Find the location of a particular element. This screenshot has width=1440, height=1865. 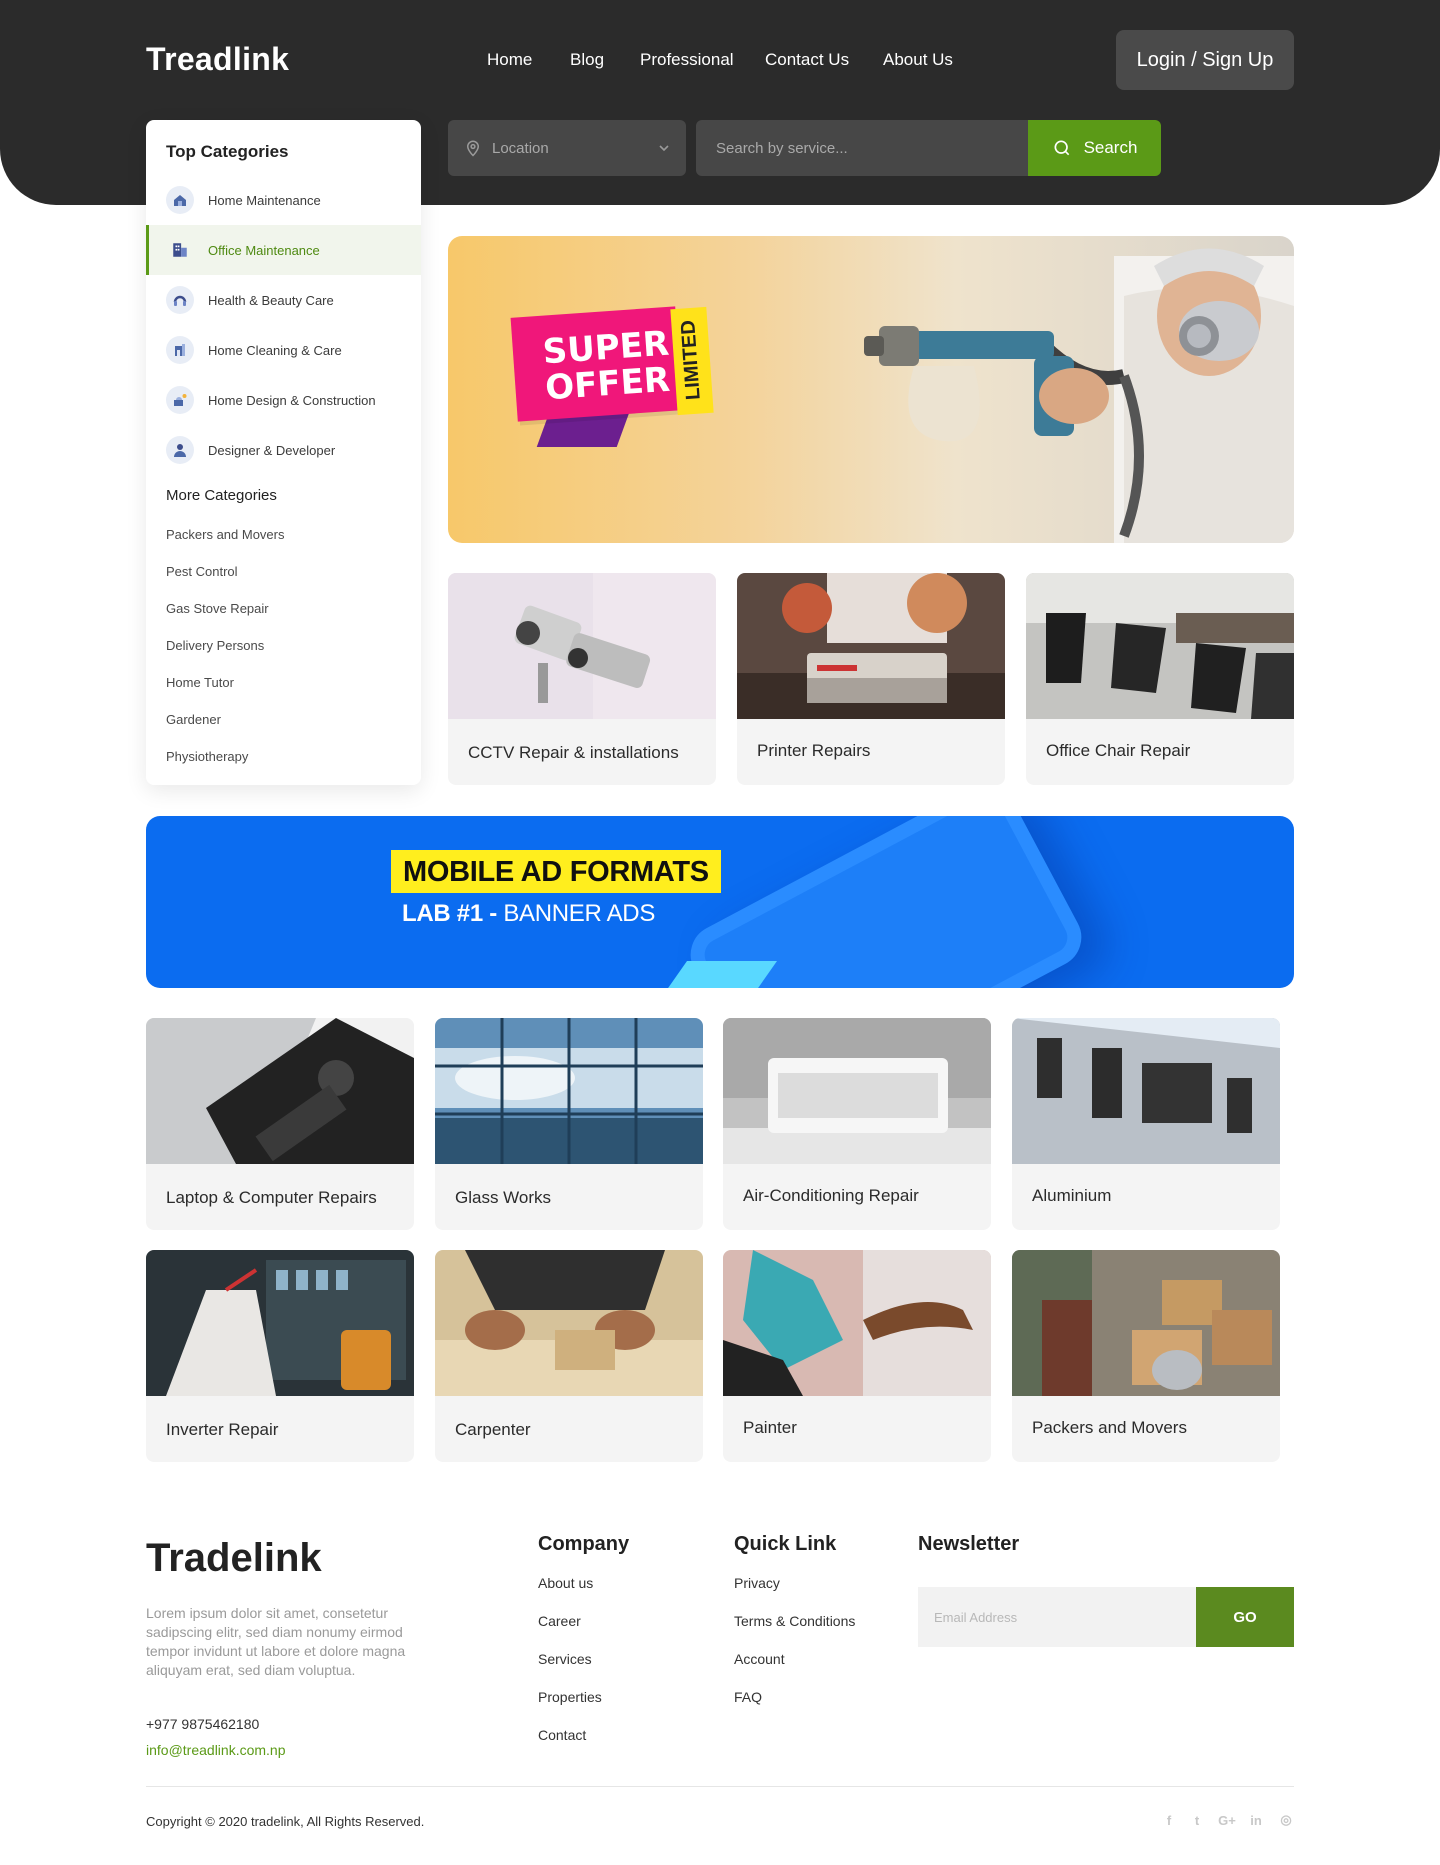

construction-icon is located at coordinates (180, 400).